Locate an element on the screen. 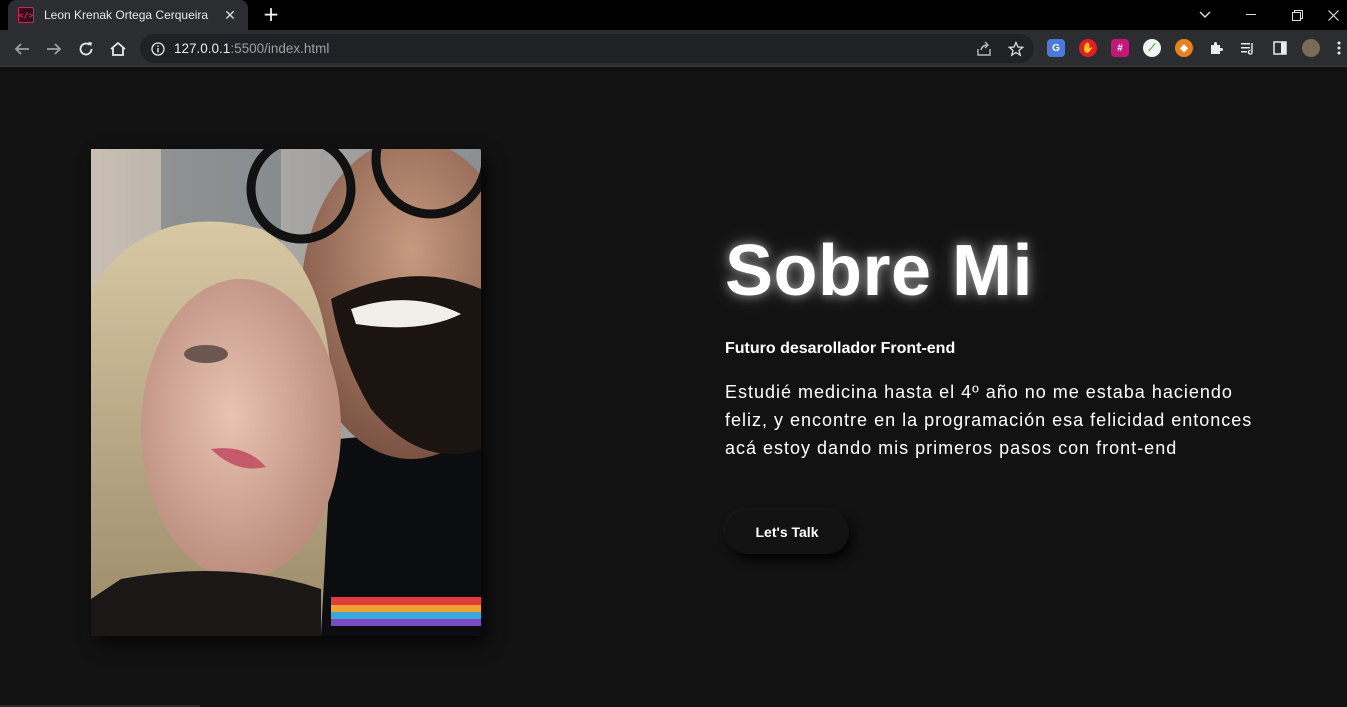 This screenshot has height=707, width=1347. close-window-icon is located at coordinates (1333, 15).